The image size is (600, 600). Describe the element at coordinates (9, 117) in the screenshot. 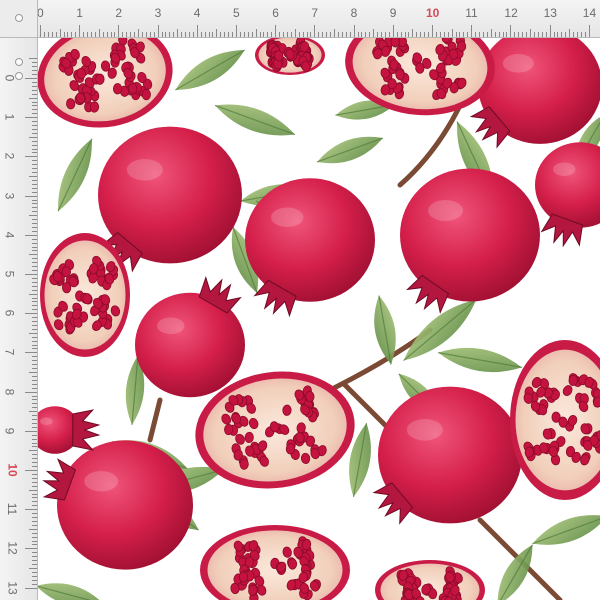

I see `ruler-left-number: 1` at that location.